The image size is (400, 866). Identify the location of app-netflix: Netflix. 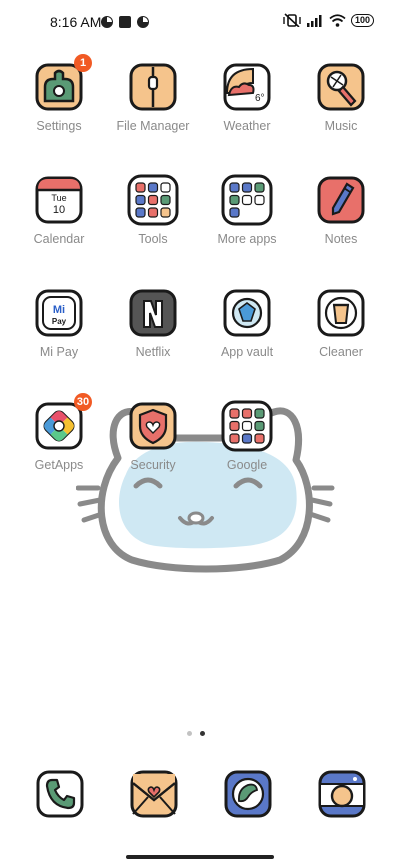
(153, 324).